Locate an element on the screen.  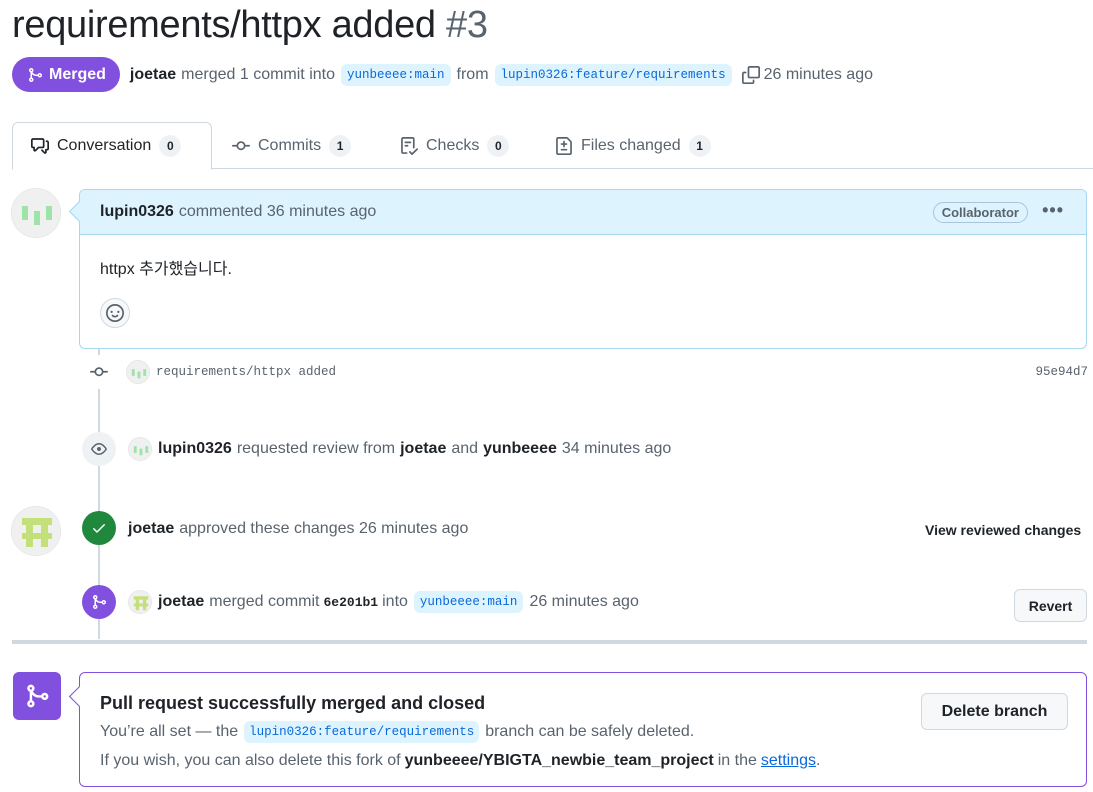
approver-link: joetae is located at coordinates (151, 529).